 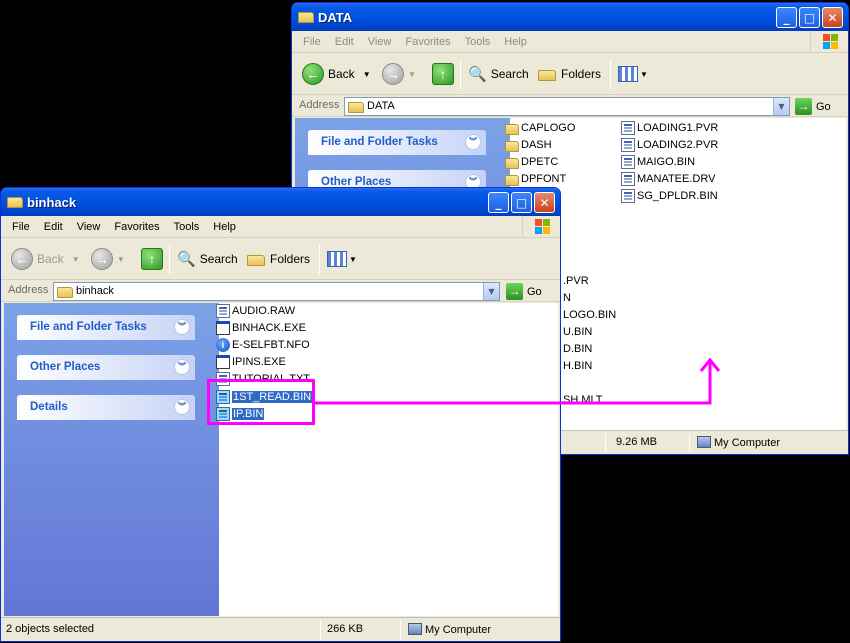 I want to click on status-size: 9.26 MB, so click(x=636, y=442).